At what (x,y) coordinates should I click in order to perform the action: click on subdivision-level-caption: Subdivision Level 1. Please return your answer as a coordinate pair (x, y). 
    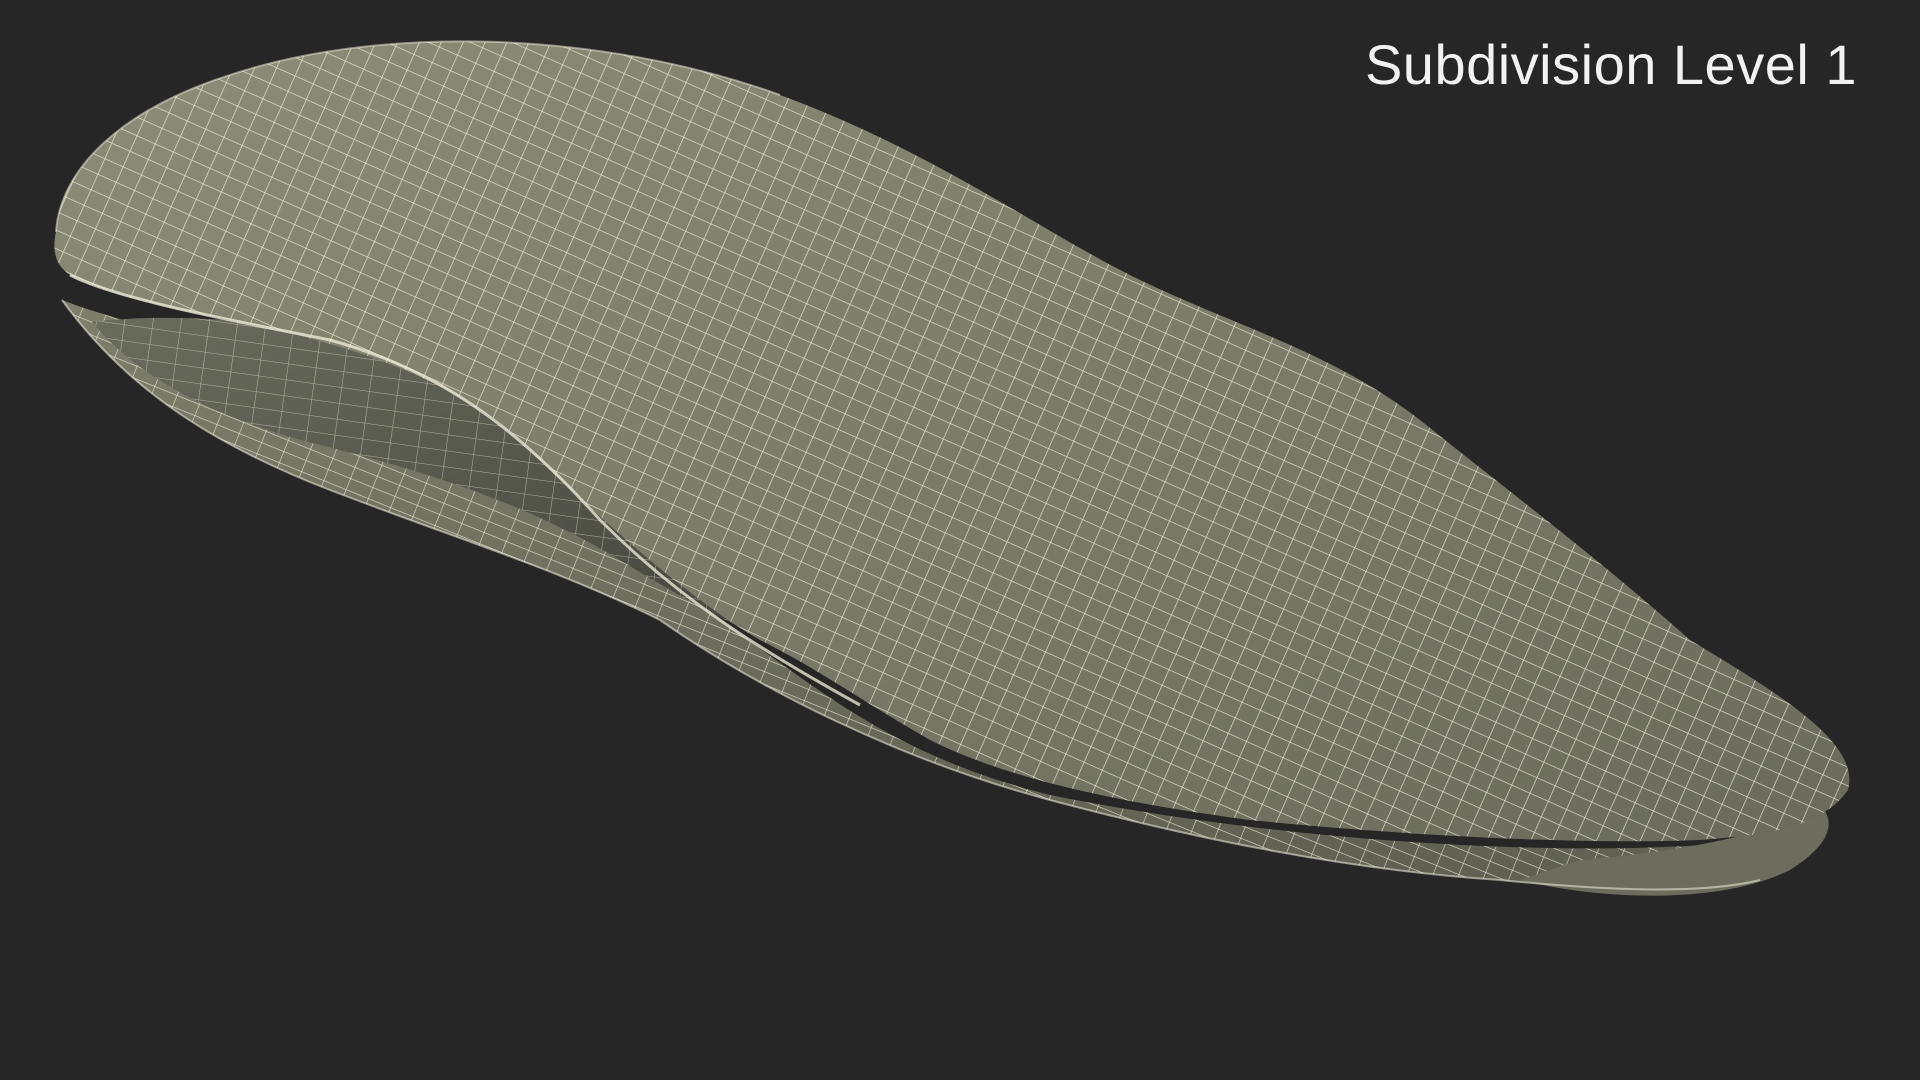
    Looking at the image, I should click on (1610, 64).